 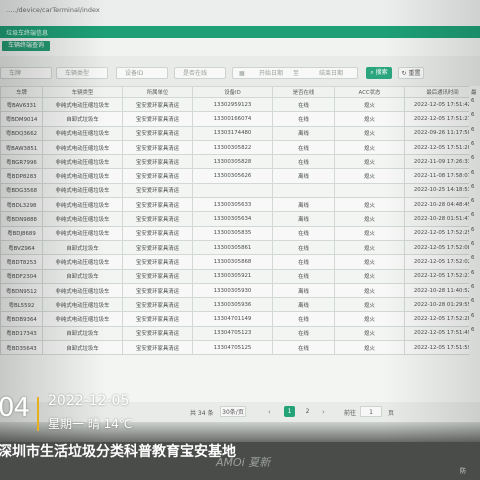 I want to click on col-header-device-id: 设备ID, so click(x=232, y=92).